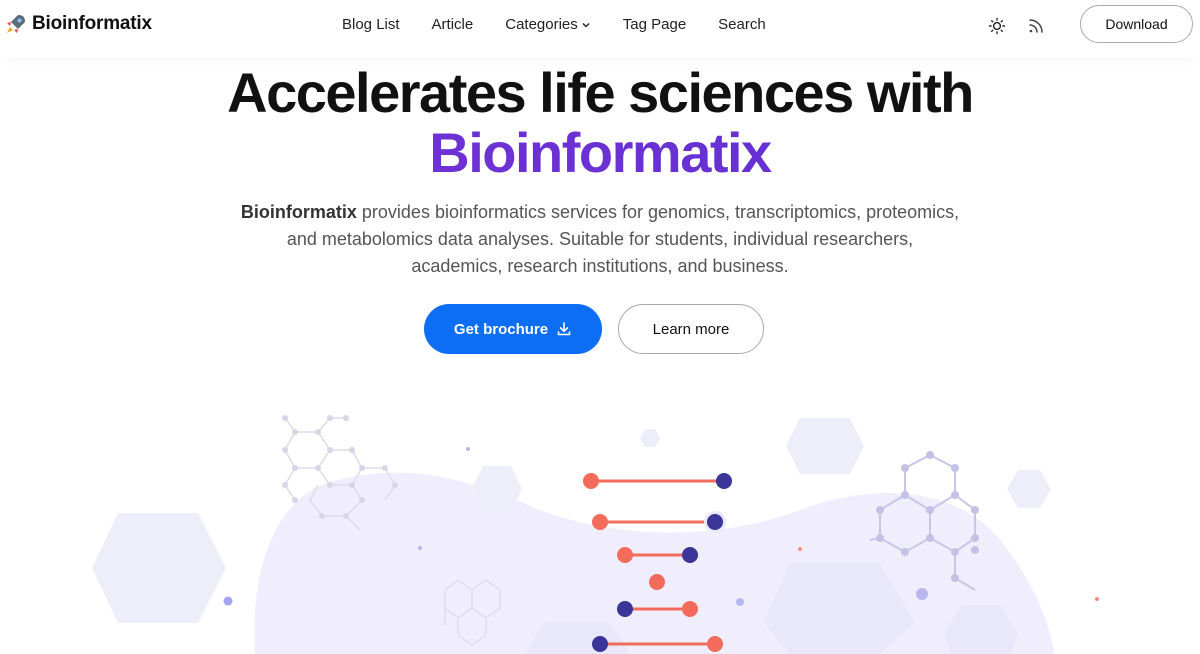 The image size is (1200, 654). What do you see at coordinates (16, 24) in the screenshot?
I see `rocket-icon` at bounding box center [16, 24].